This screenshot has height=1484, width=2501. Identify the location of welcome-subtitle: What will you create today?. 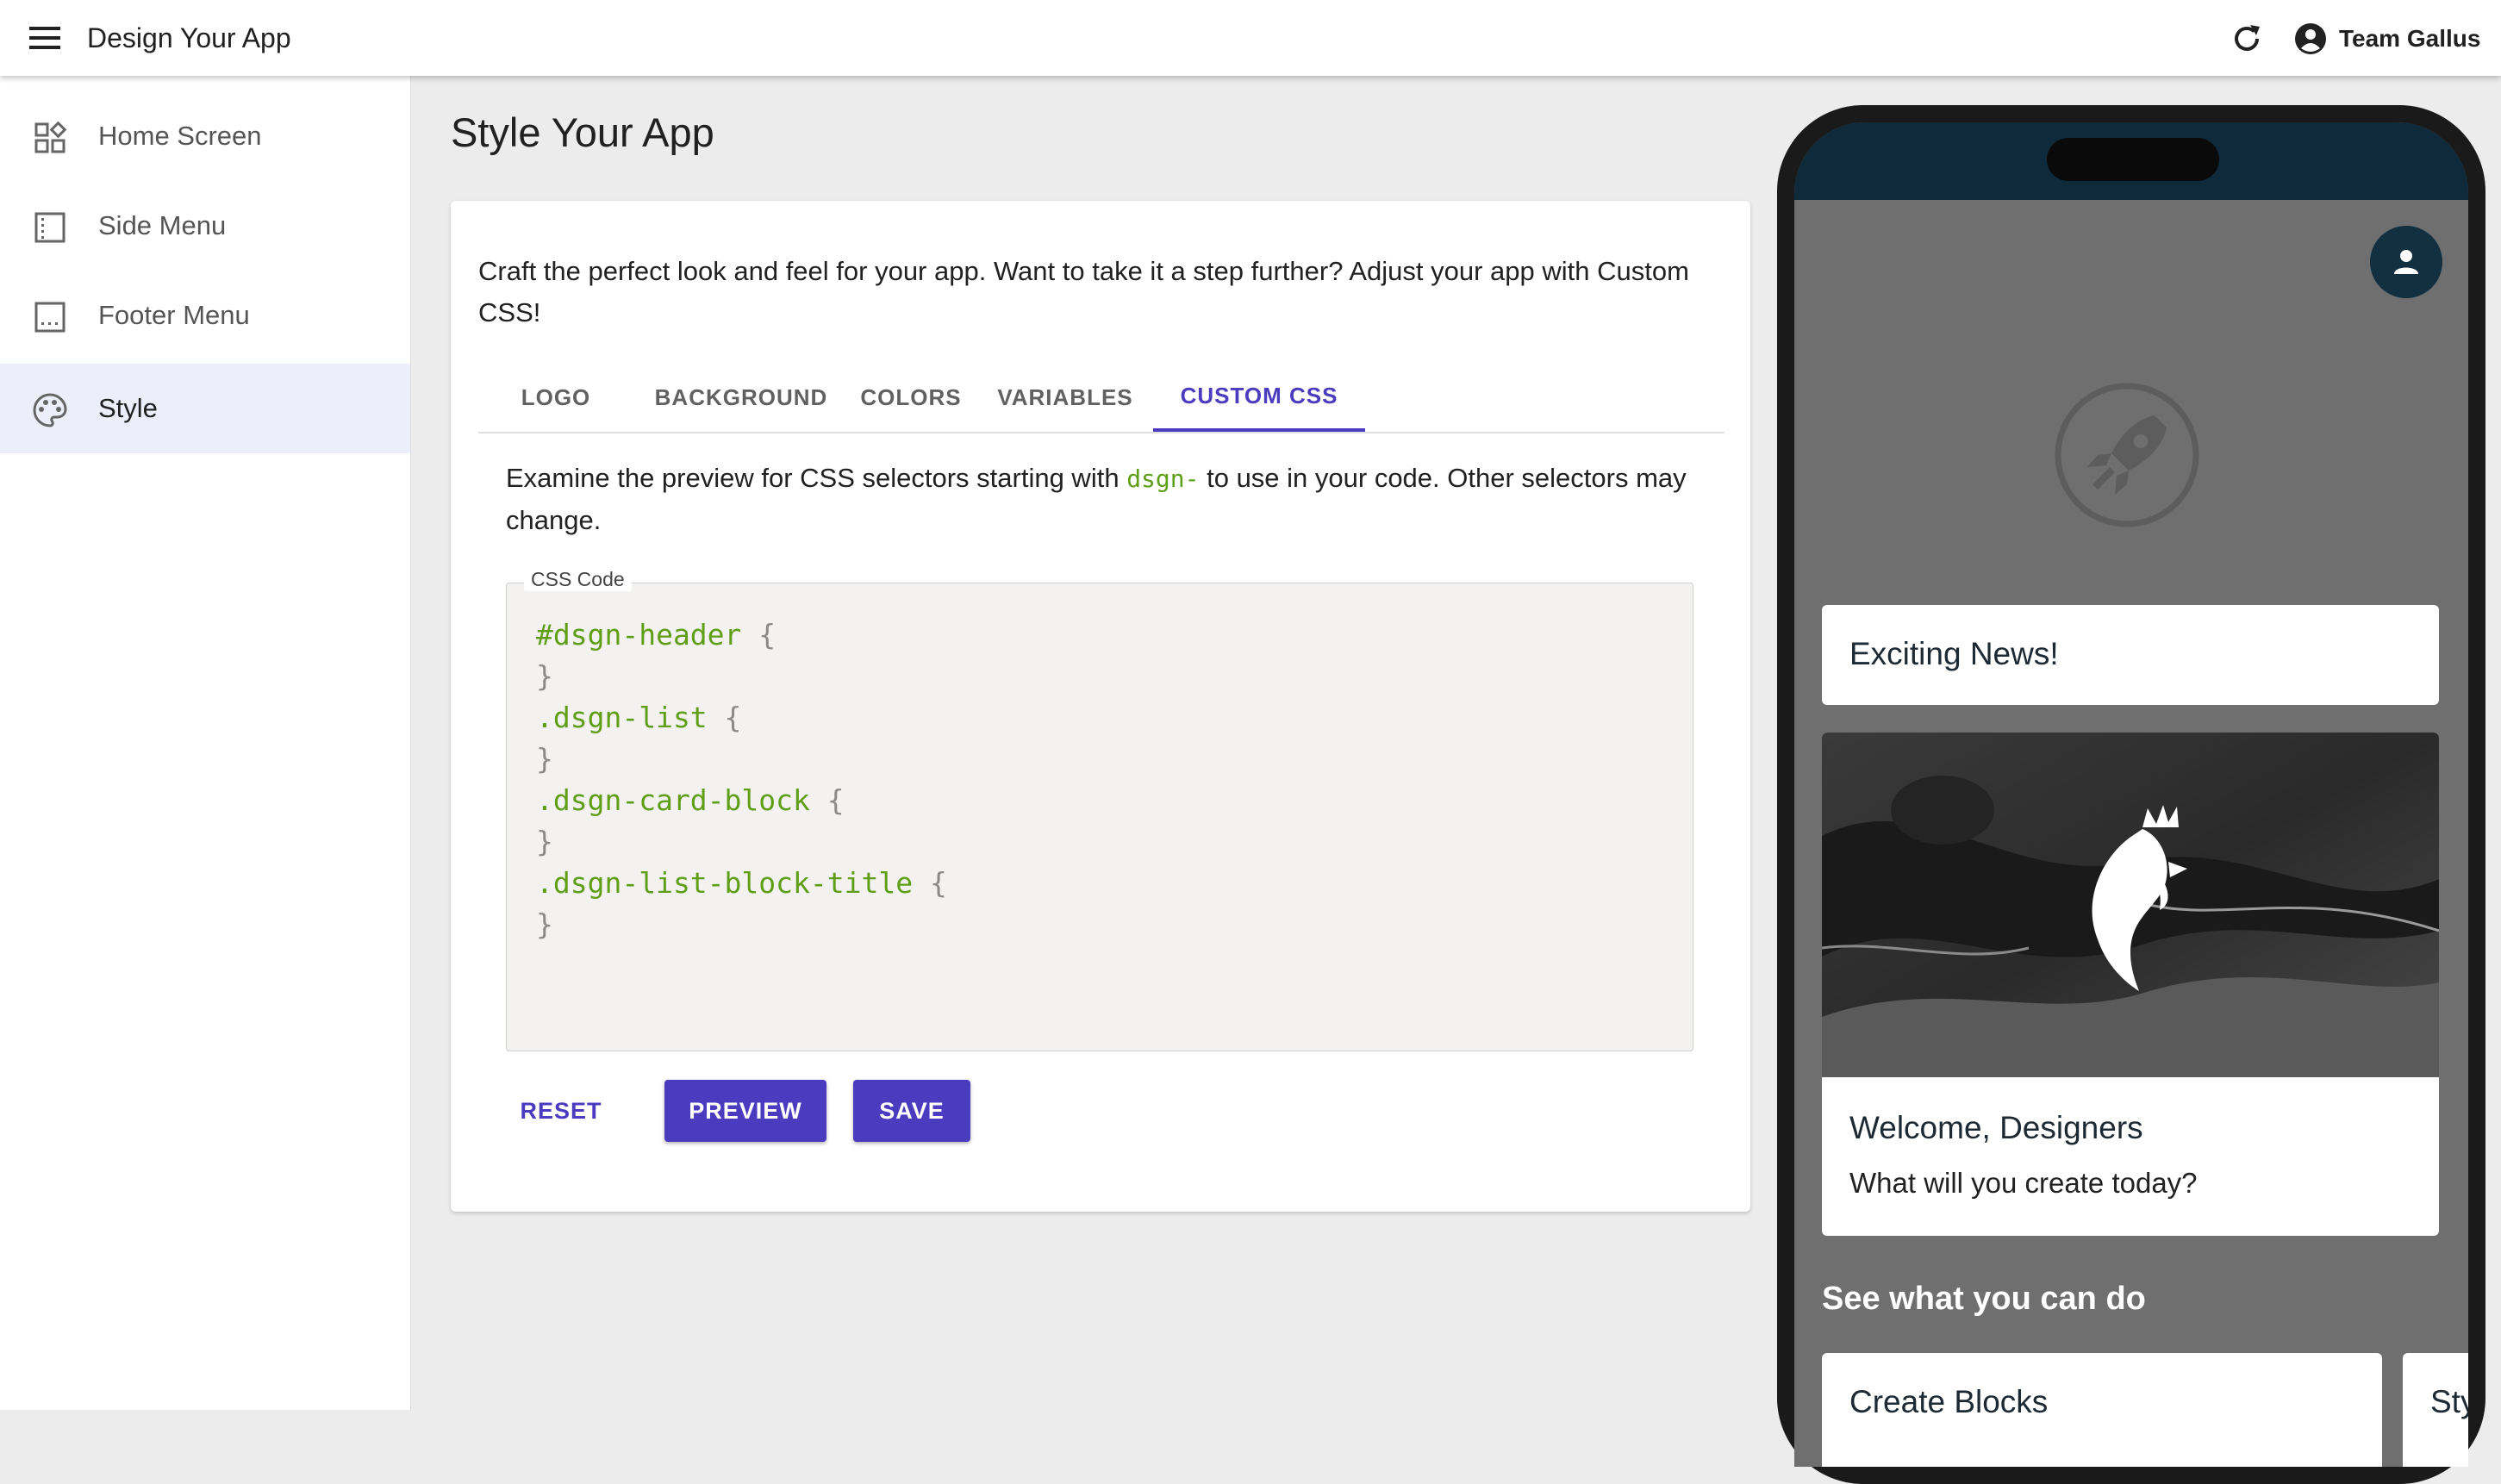
(2023, 1183).